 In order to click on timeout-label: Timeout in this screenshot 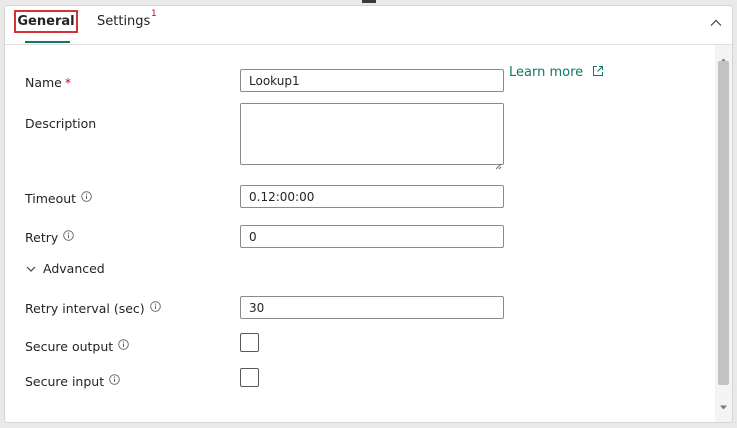, I will do `click(58, 198)`.